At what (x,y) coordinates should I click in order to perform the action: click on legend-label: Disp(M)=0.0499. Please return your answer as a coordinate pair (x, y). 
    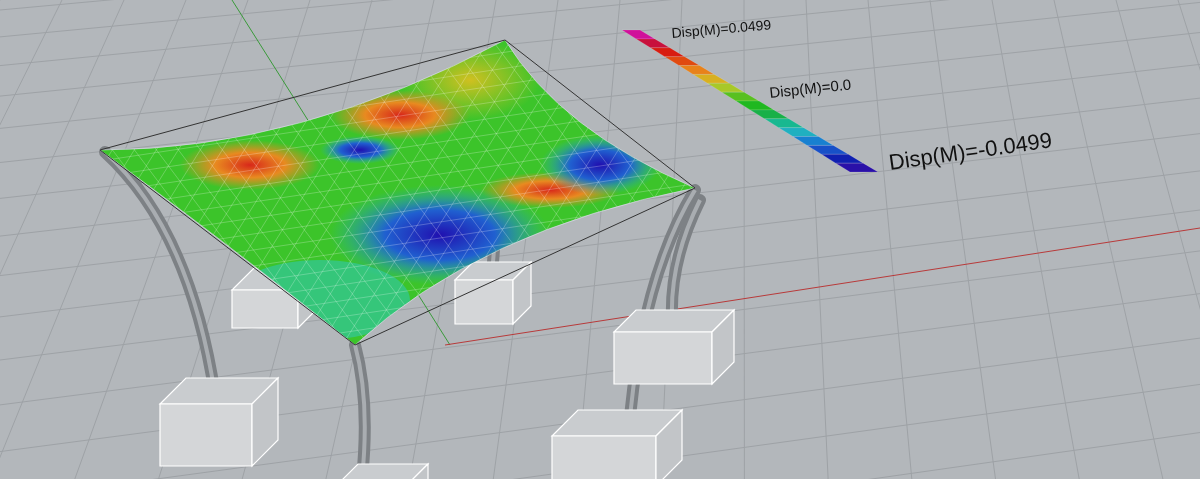
    Looking at the image, I should click on (721, 28).